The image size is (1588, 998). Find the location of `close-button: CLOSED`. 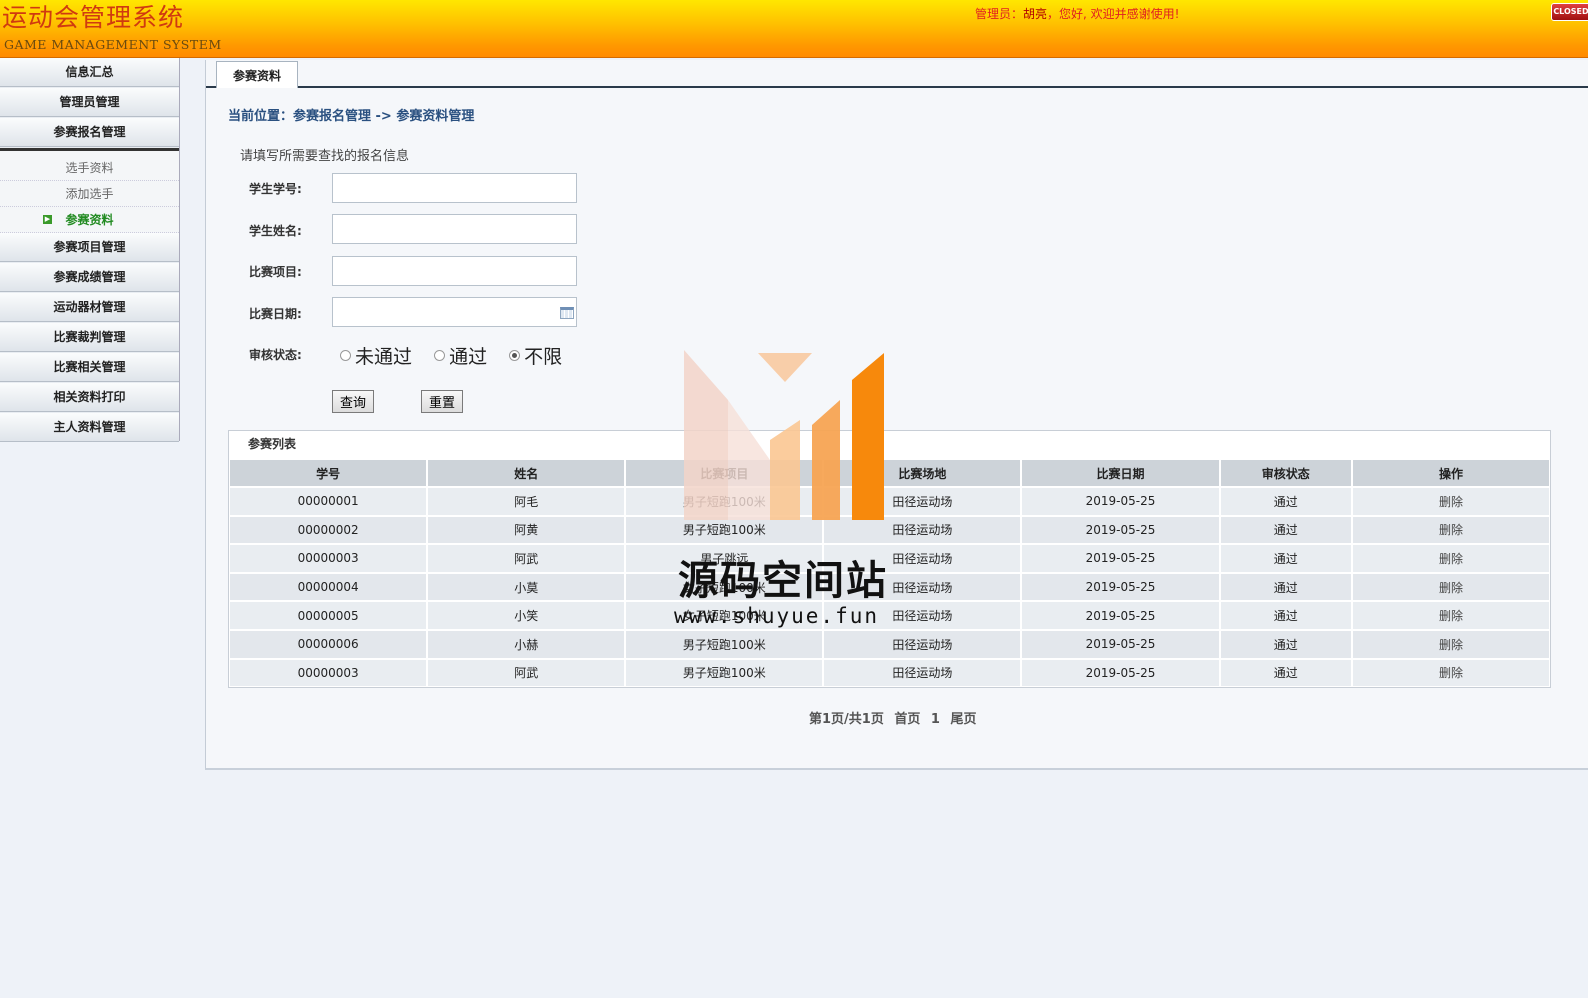

close-button: CLOSED is located at coordinates (1569, 12).